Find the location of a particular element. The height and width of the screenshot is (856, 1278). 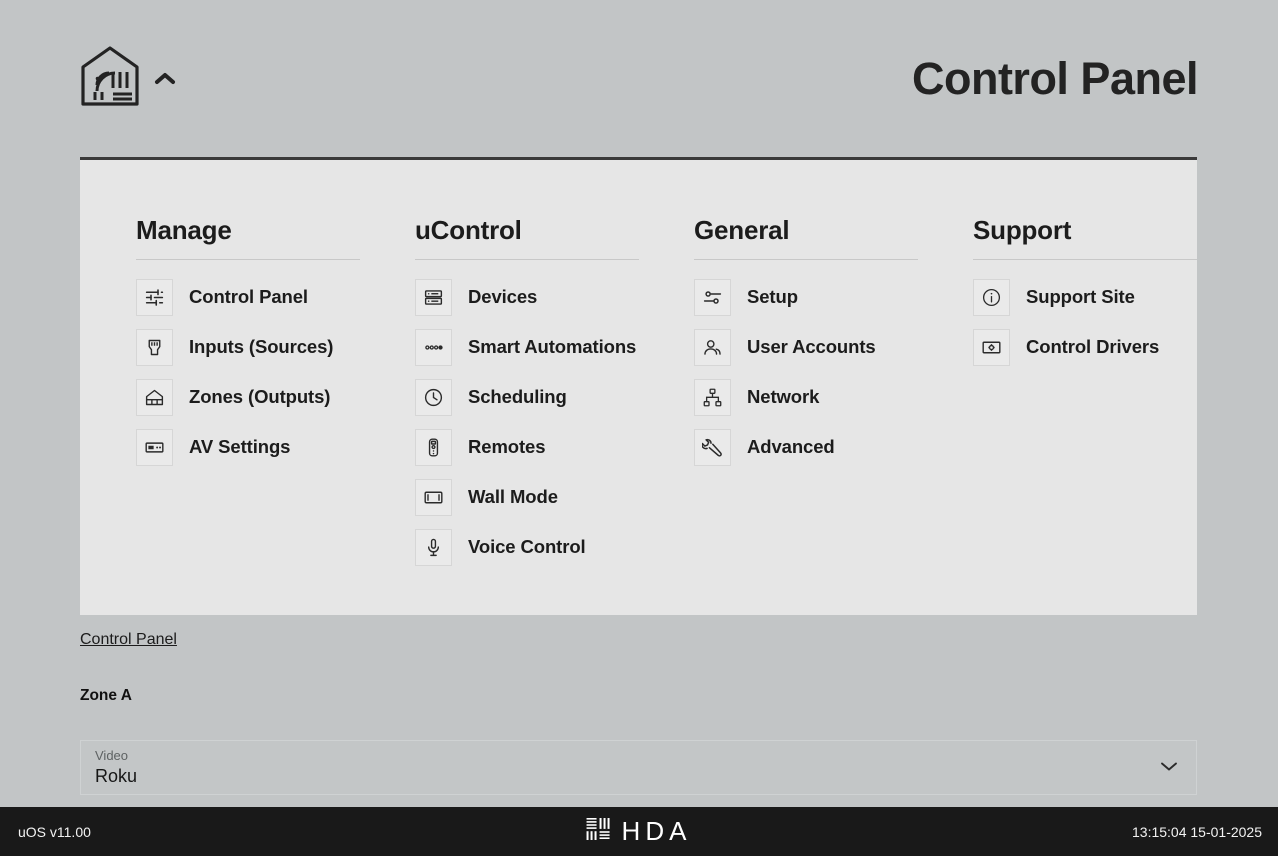

user-accounts-icon is located at coordinates (712, 347).